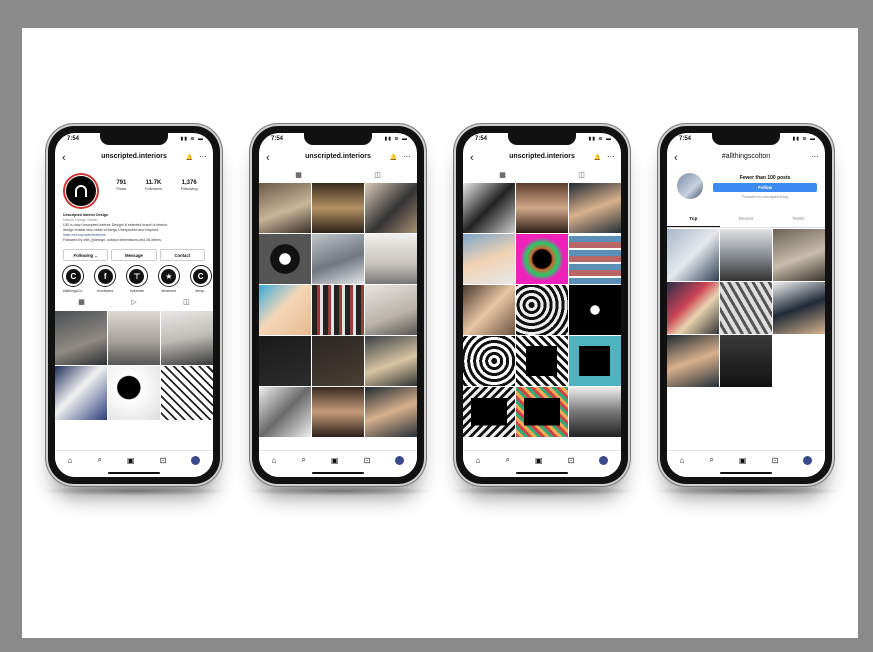 The width and height of the screenshot is (873, 652). What do you see at coordinates (137, 279) in the screenshot?
I see `highlight-item: ⊤ #uintcafe` at bounding box center [137, 279].